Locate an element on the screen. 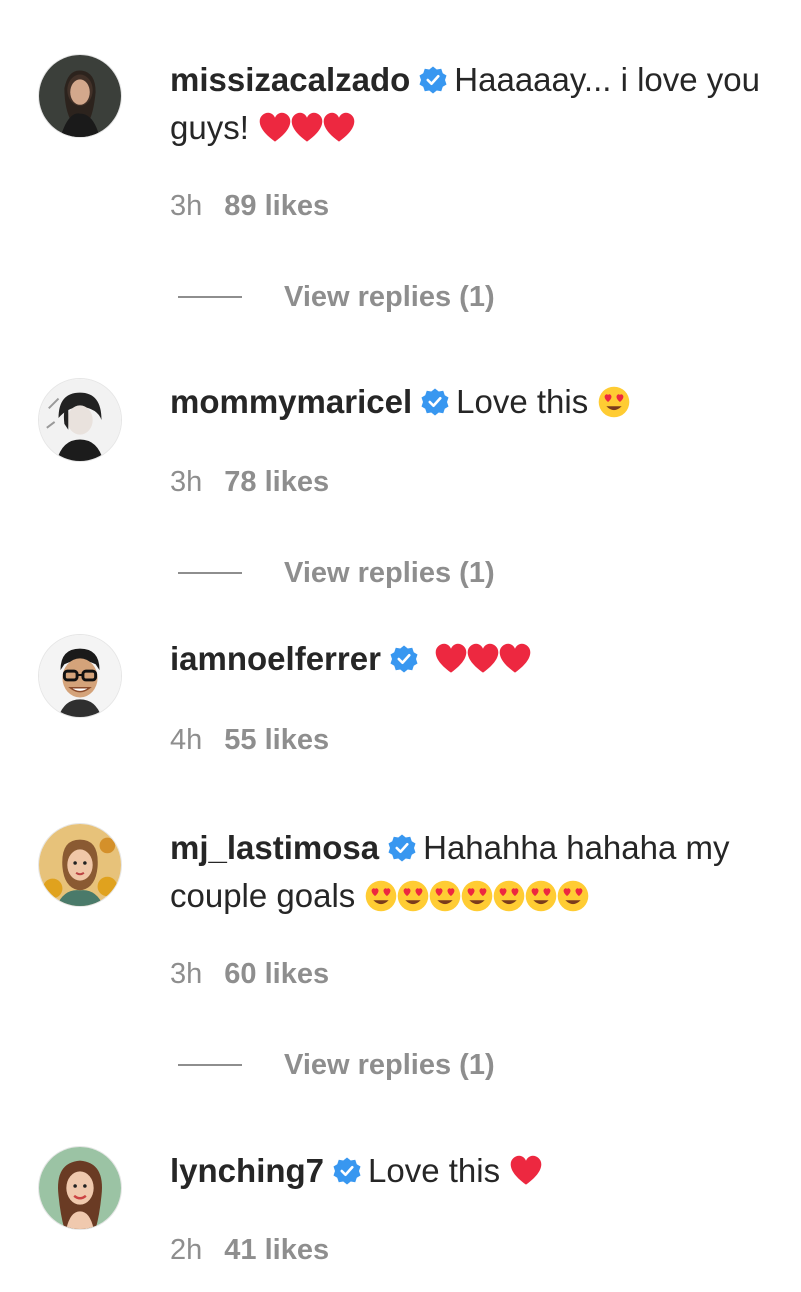 This screenshot has height=1292, width=801. timestamp: 2h is located at coordinates (186, 1250).